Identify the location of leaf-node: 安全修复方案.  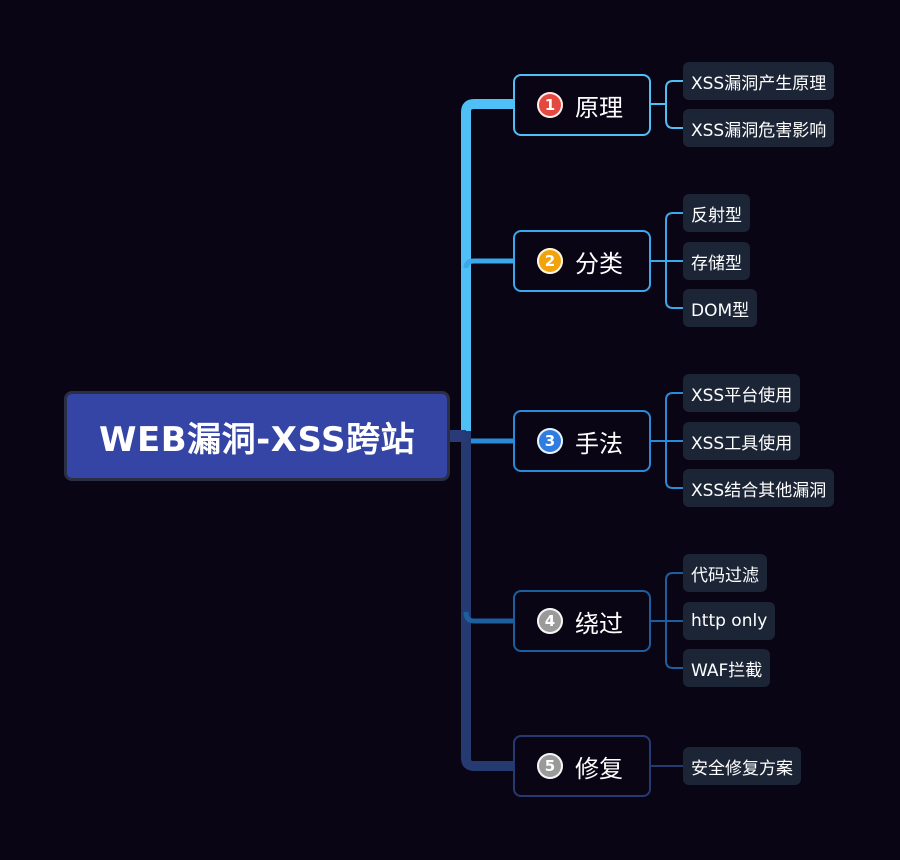
(742, 766).